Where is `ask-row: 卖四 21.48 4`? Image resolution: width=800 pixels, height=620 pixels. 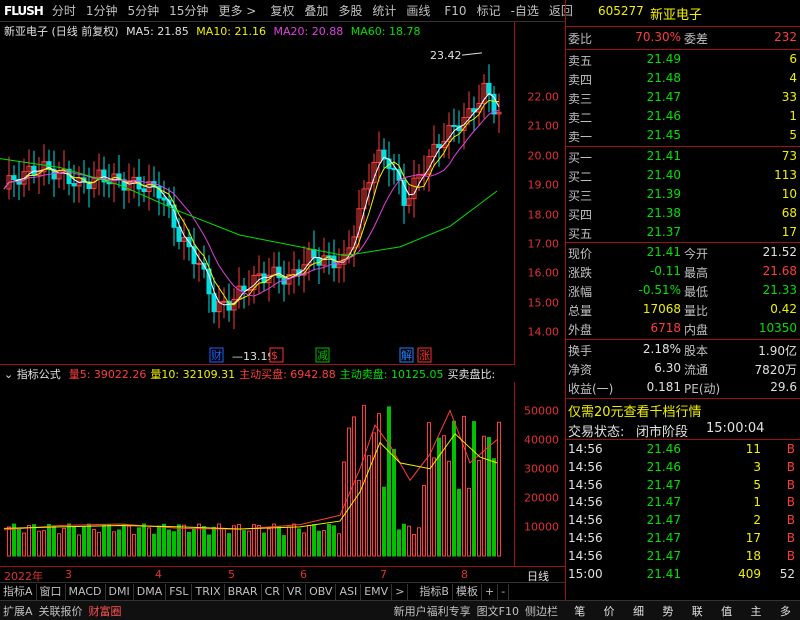
ask-row: 卖四 21.48 4 is located at coordinates (683, 80).